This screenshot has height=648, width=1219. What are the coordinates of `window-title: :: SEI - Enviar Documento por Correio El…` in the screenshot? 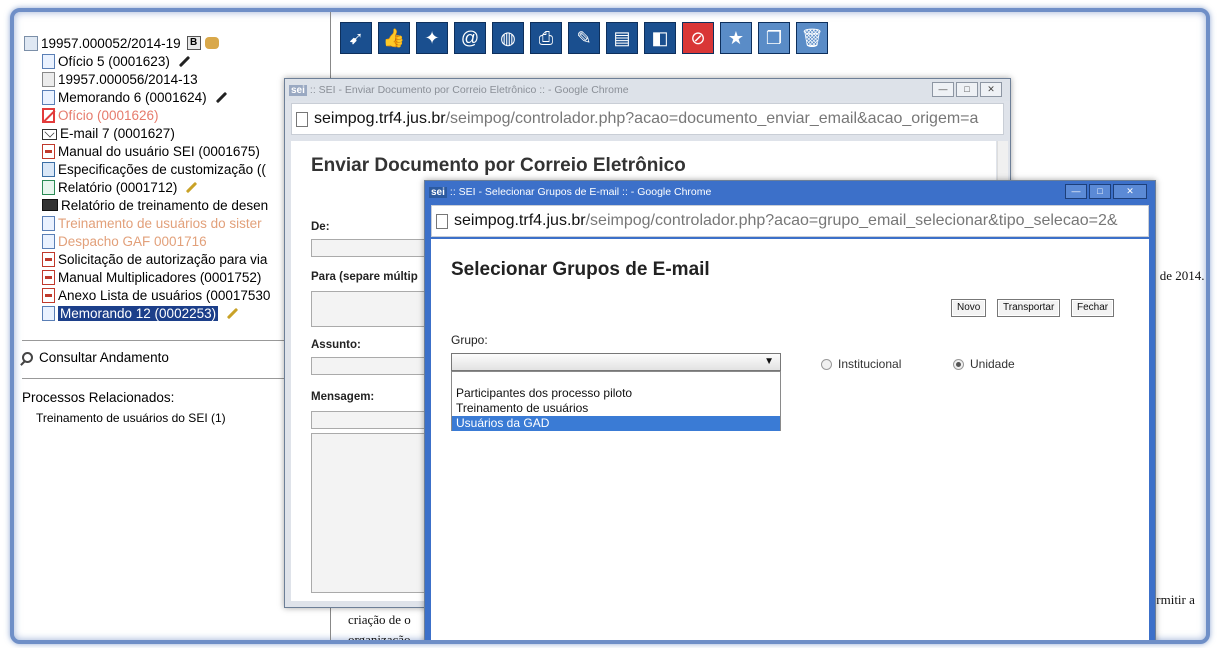 It's located at (469, 90).